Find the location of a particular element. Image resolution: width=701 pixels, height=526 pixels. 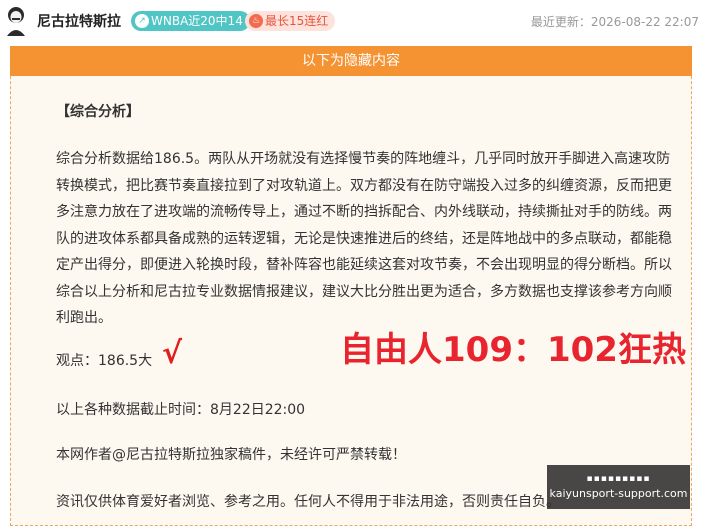

checkmark-icon: √ is located at coordinates (172, 353).